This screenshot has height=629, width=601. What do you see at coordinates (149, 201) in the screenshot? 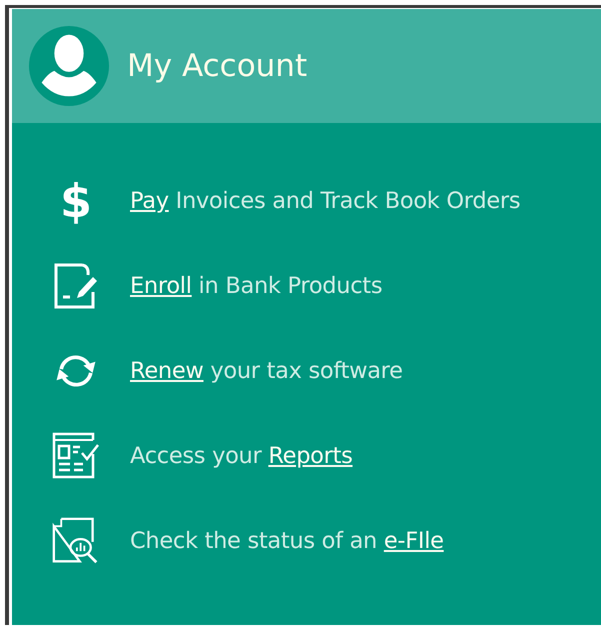
I see `link: Pay` at bounding box center [149, 201].